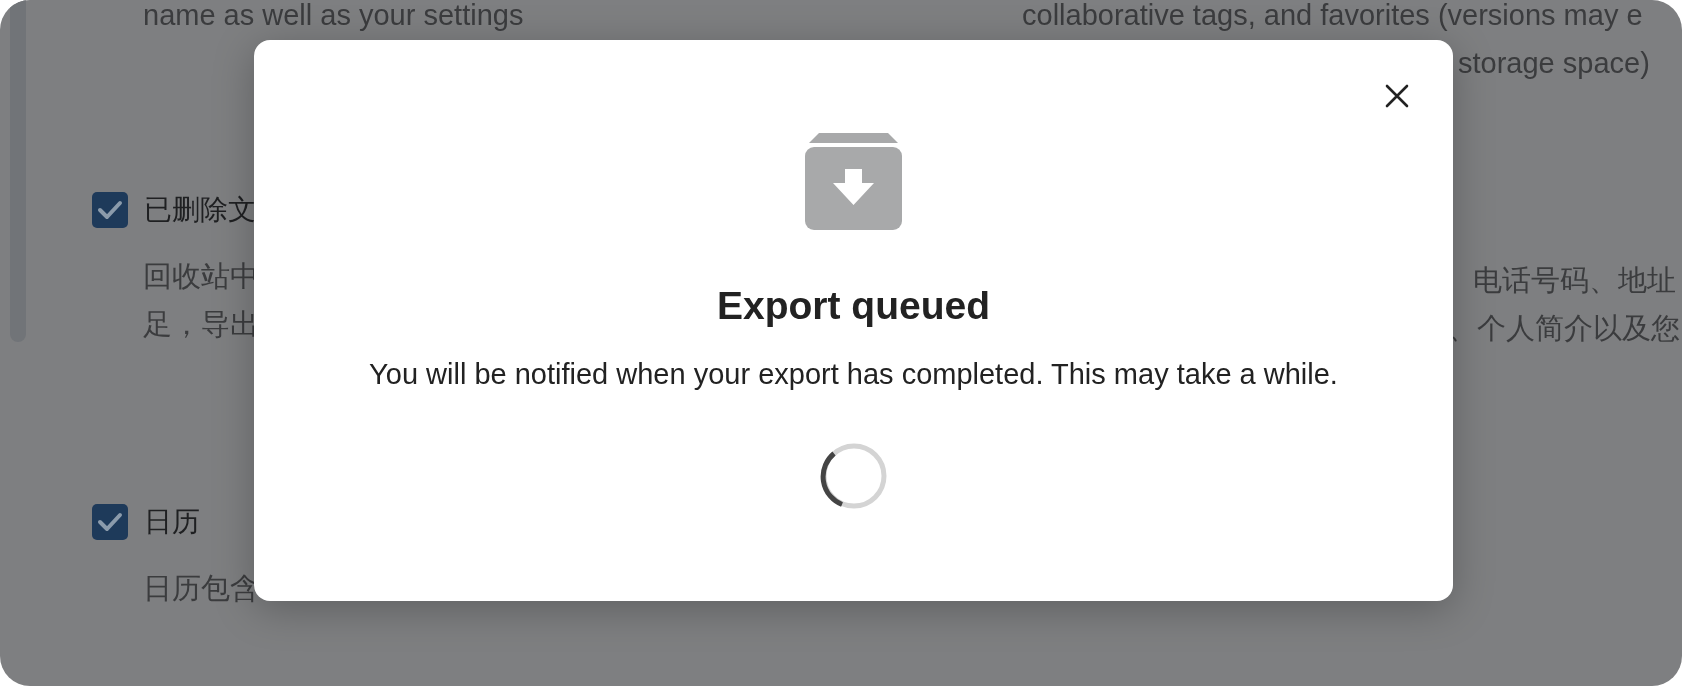  I want to click on description-text: collaborative tags, and favorites (versions may e, so click(1332, 16).